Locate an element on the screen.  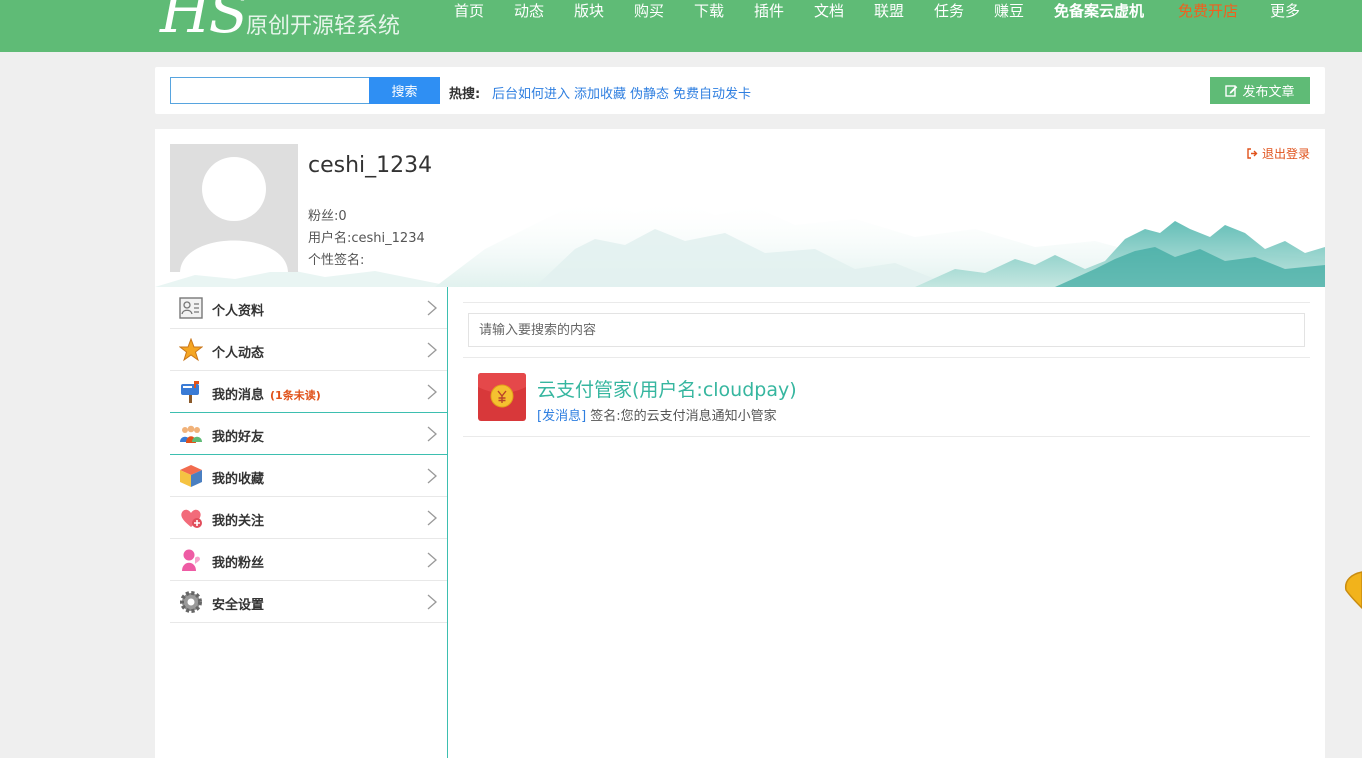
menu-item-messages: 我的消息 (1条未读) is located at coordinates (308, 392).